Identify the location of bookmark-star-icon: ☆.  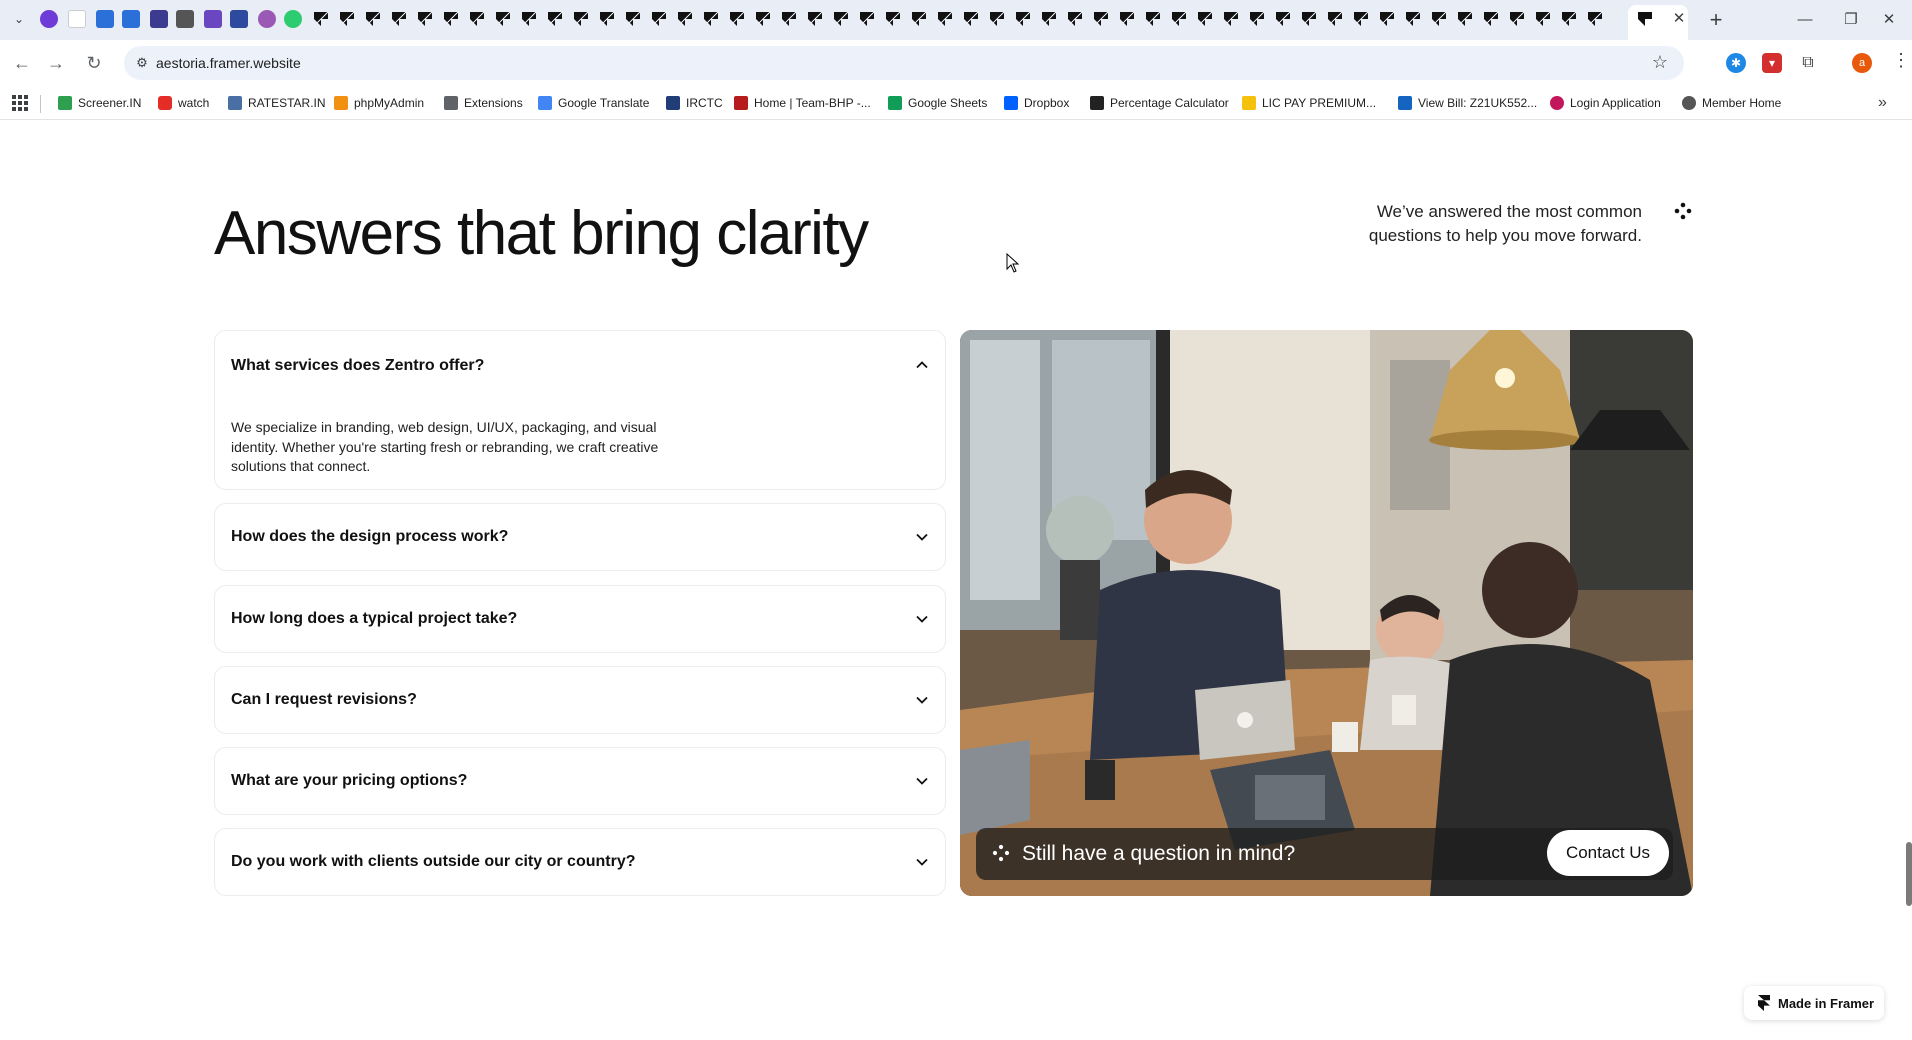
(1660, 62).